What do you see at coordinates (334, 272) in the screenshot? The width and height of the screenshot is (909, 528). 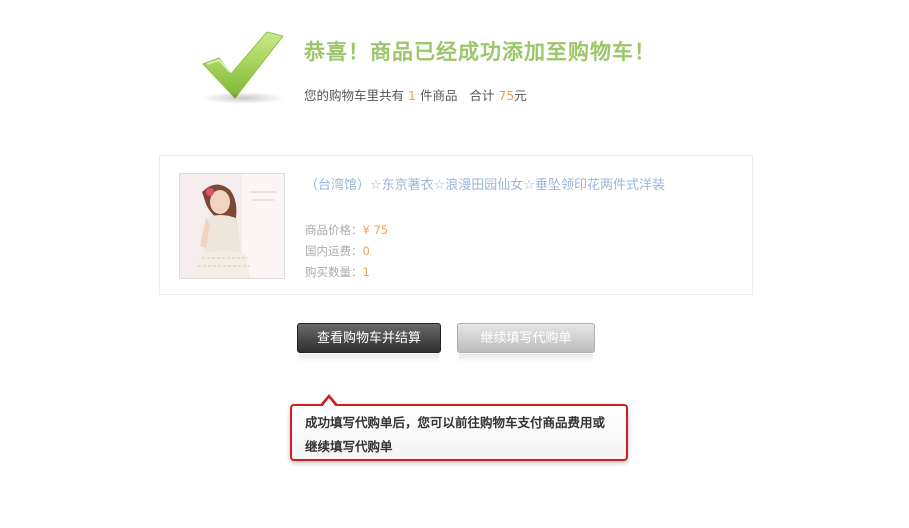 I see `quantity-label: 购买数量：` at bounding box center [334, 272].